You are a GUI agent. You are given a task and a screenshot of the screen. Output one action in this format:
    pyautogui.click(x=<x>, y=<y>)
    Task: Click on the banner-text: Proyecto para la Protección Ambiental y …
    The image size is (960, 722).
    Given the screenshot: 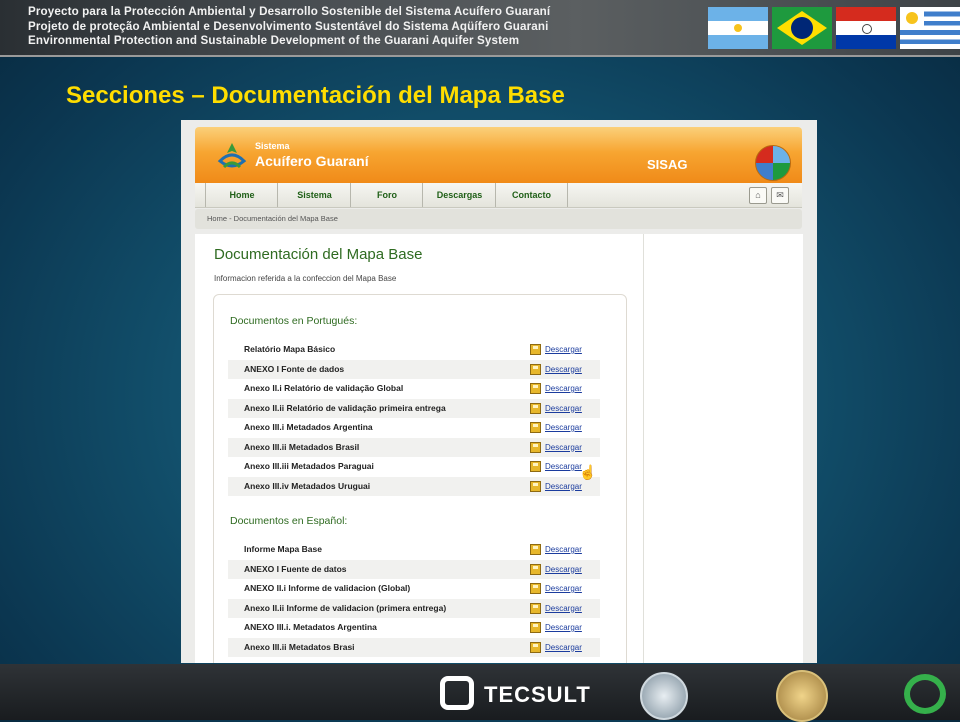 What is the action you would take?
    pyautogui.click(x=289, y=27)
    